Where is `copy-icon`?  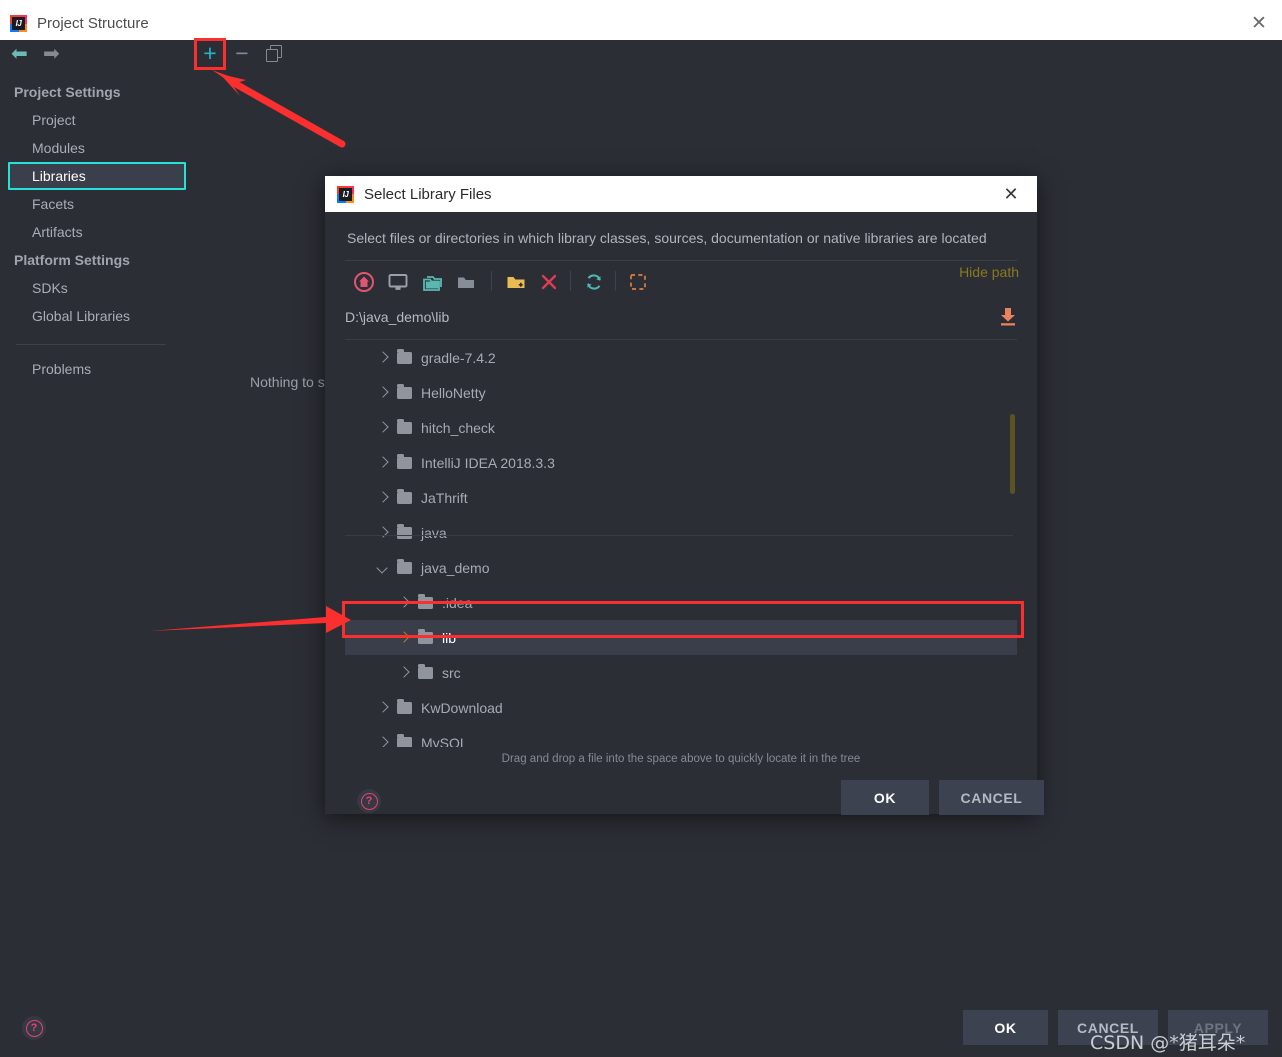 copy-icon is located at coordinates (275, 54).